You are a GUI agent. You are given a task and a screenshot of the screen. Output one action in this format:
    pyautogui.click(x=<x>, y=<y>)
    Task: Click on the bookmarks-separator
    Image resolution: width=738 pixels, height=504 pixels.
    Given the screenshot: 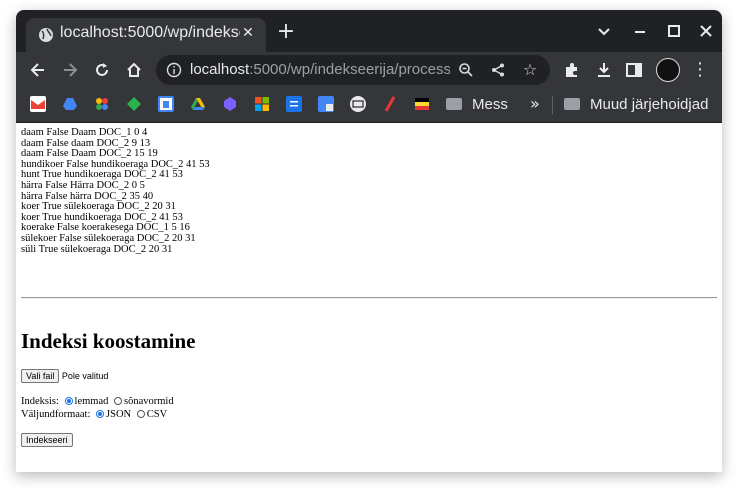 What is the action you would take?
    pyautogui.click(x=552, y=105)
    